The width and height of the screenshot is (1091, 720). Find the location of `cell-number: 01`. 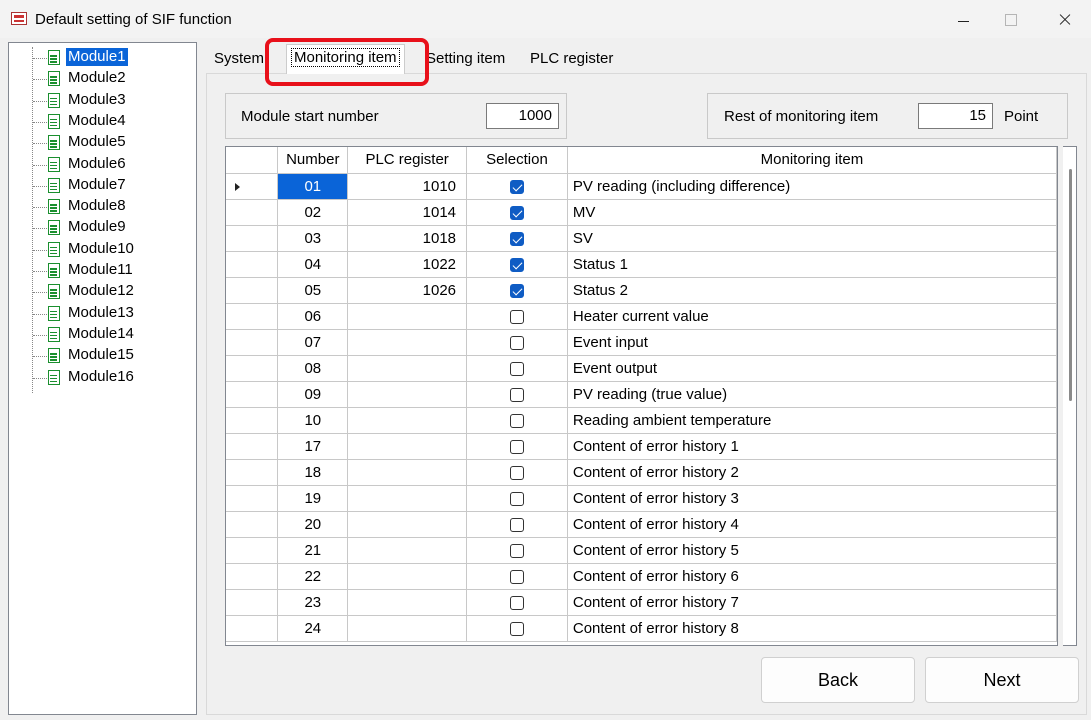

cell-number: 01 is located at coordinates (313, 186).